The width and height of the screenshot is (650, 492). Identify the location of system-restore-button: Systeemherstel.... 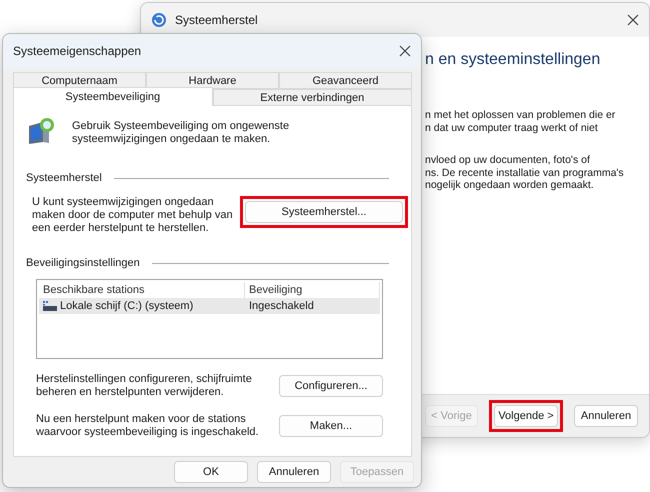
(324, 212).